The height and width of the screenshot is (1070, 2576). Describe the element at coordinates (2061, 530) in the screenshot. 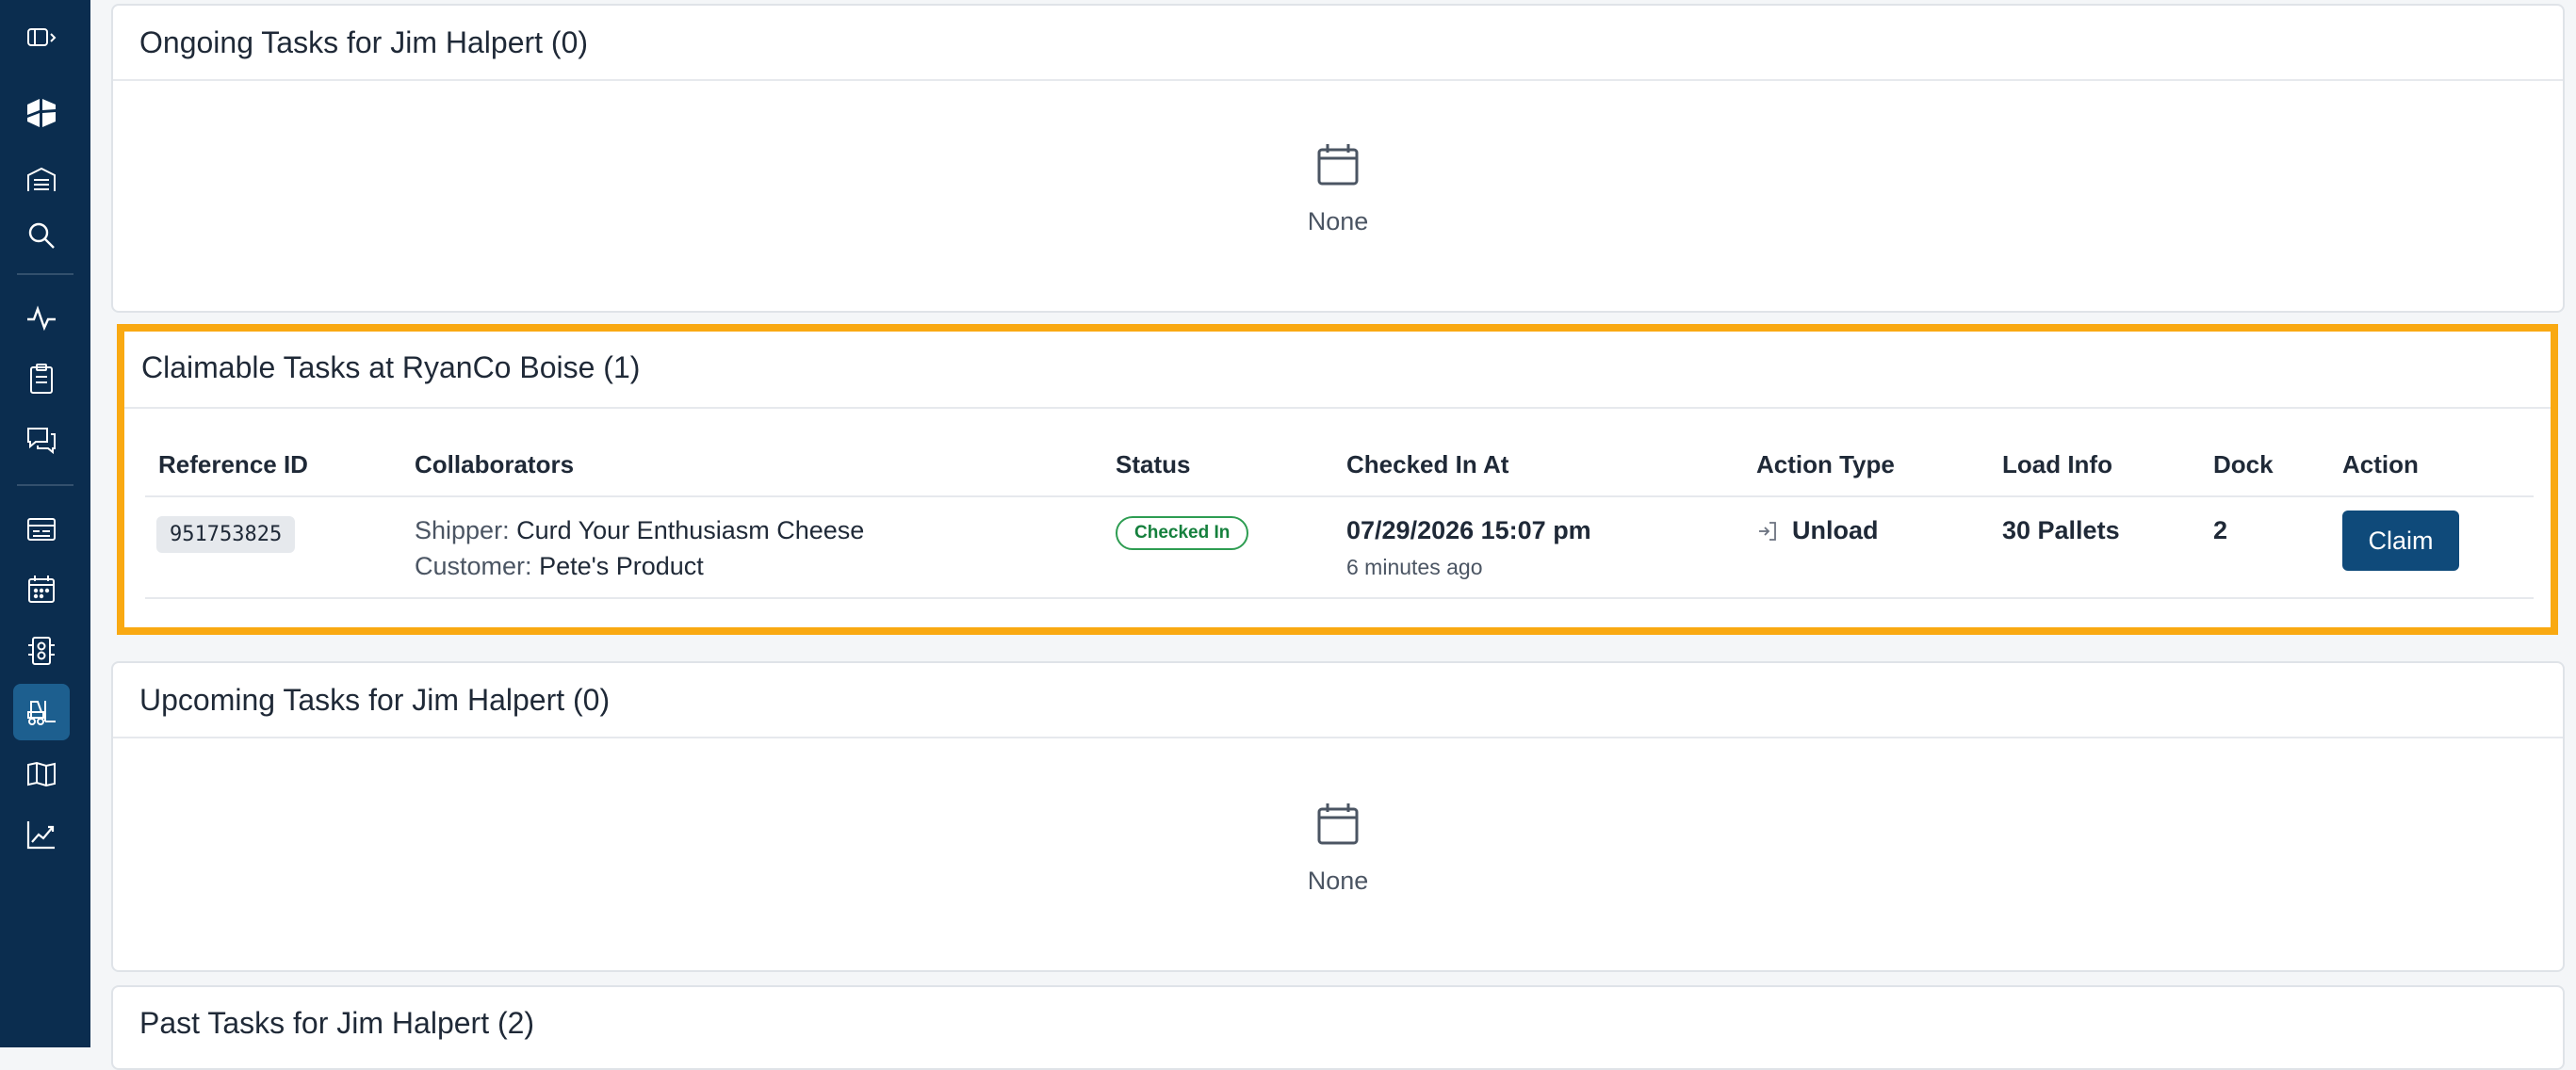

I see `load-info: 30 Pallets` at that location.